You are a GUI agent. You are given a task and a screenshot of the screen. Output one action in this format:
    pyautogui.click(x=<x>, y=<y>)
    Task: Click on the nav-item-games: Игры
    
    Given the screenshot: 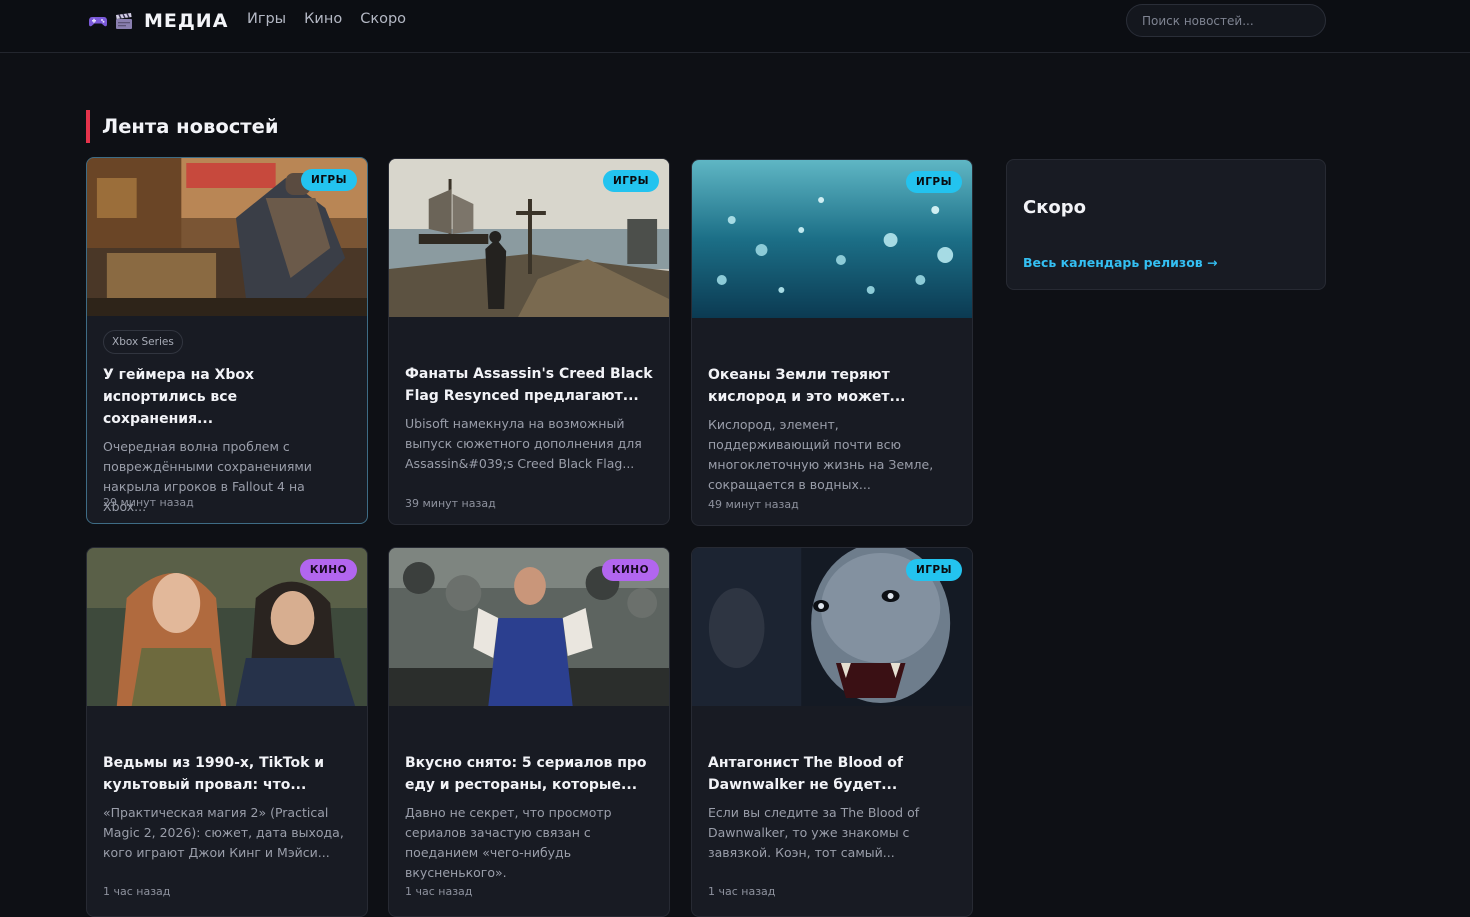 What is the action you would take?
    pyautogui.click(x=266, y=19)
    